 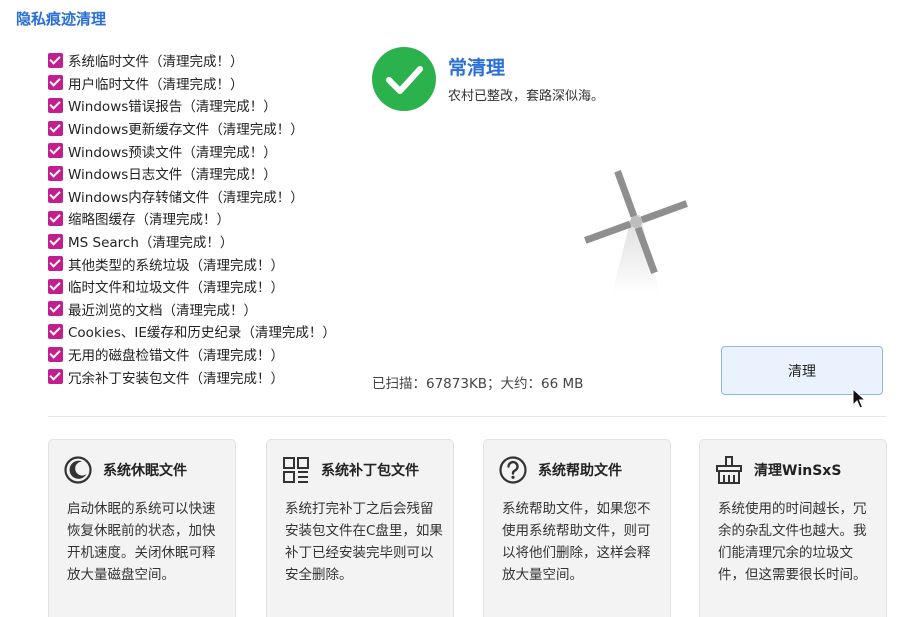 I want to click on cleanup-item: 系统临时文件（清理完成！）, so click(x=192, y=60).